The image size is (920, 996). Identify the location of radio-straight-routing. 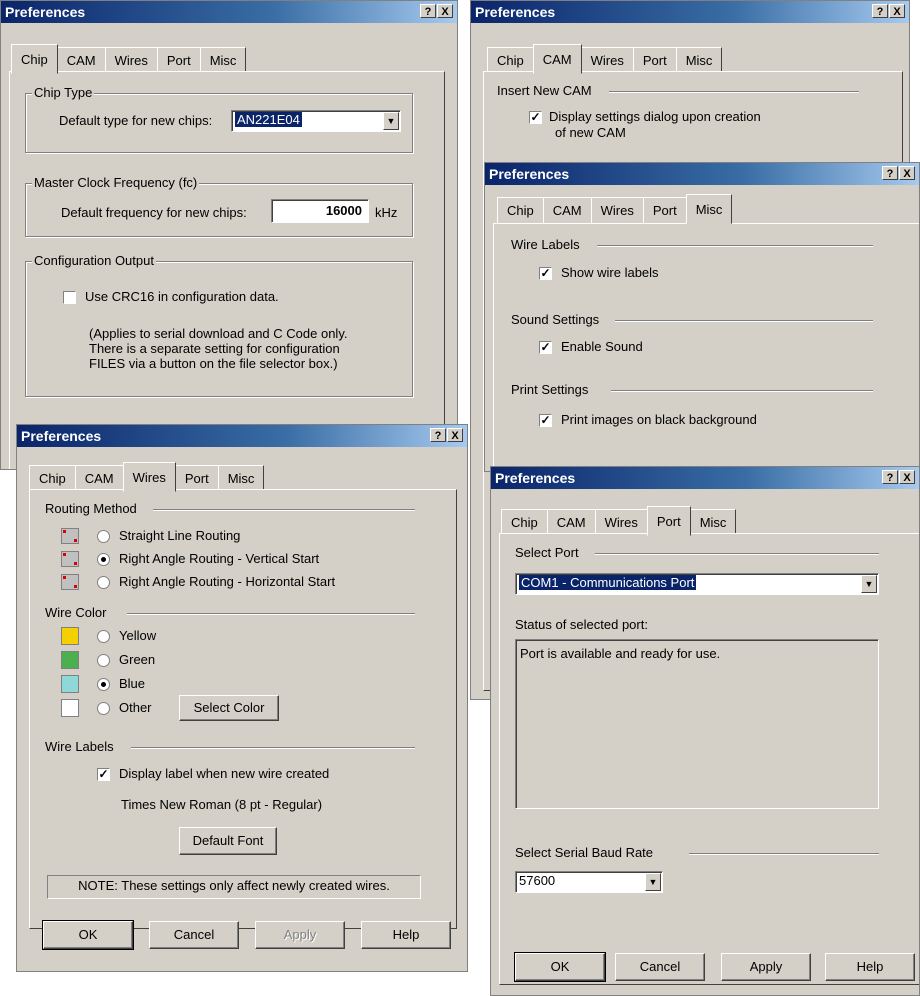
(103, 536).